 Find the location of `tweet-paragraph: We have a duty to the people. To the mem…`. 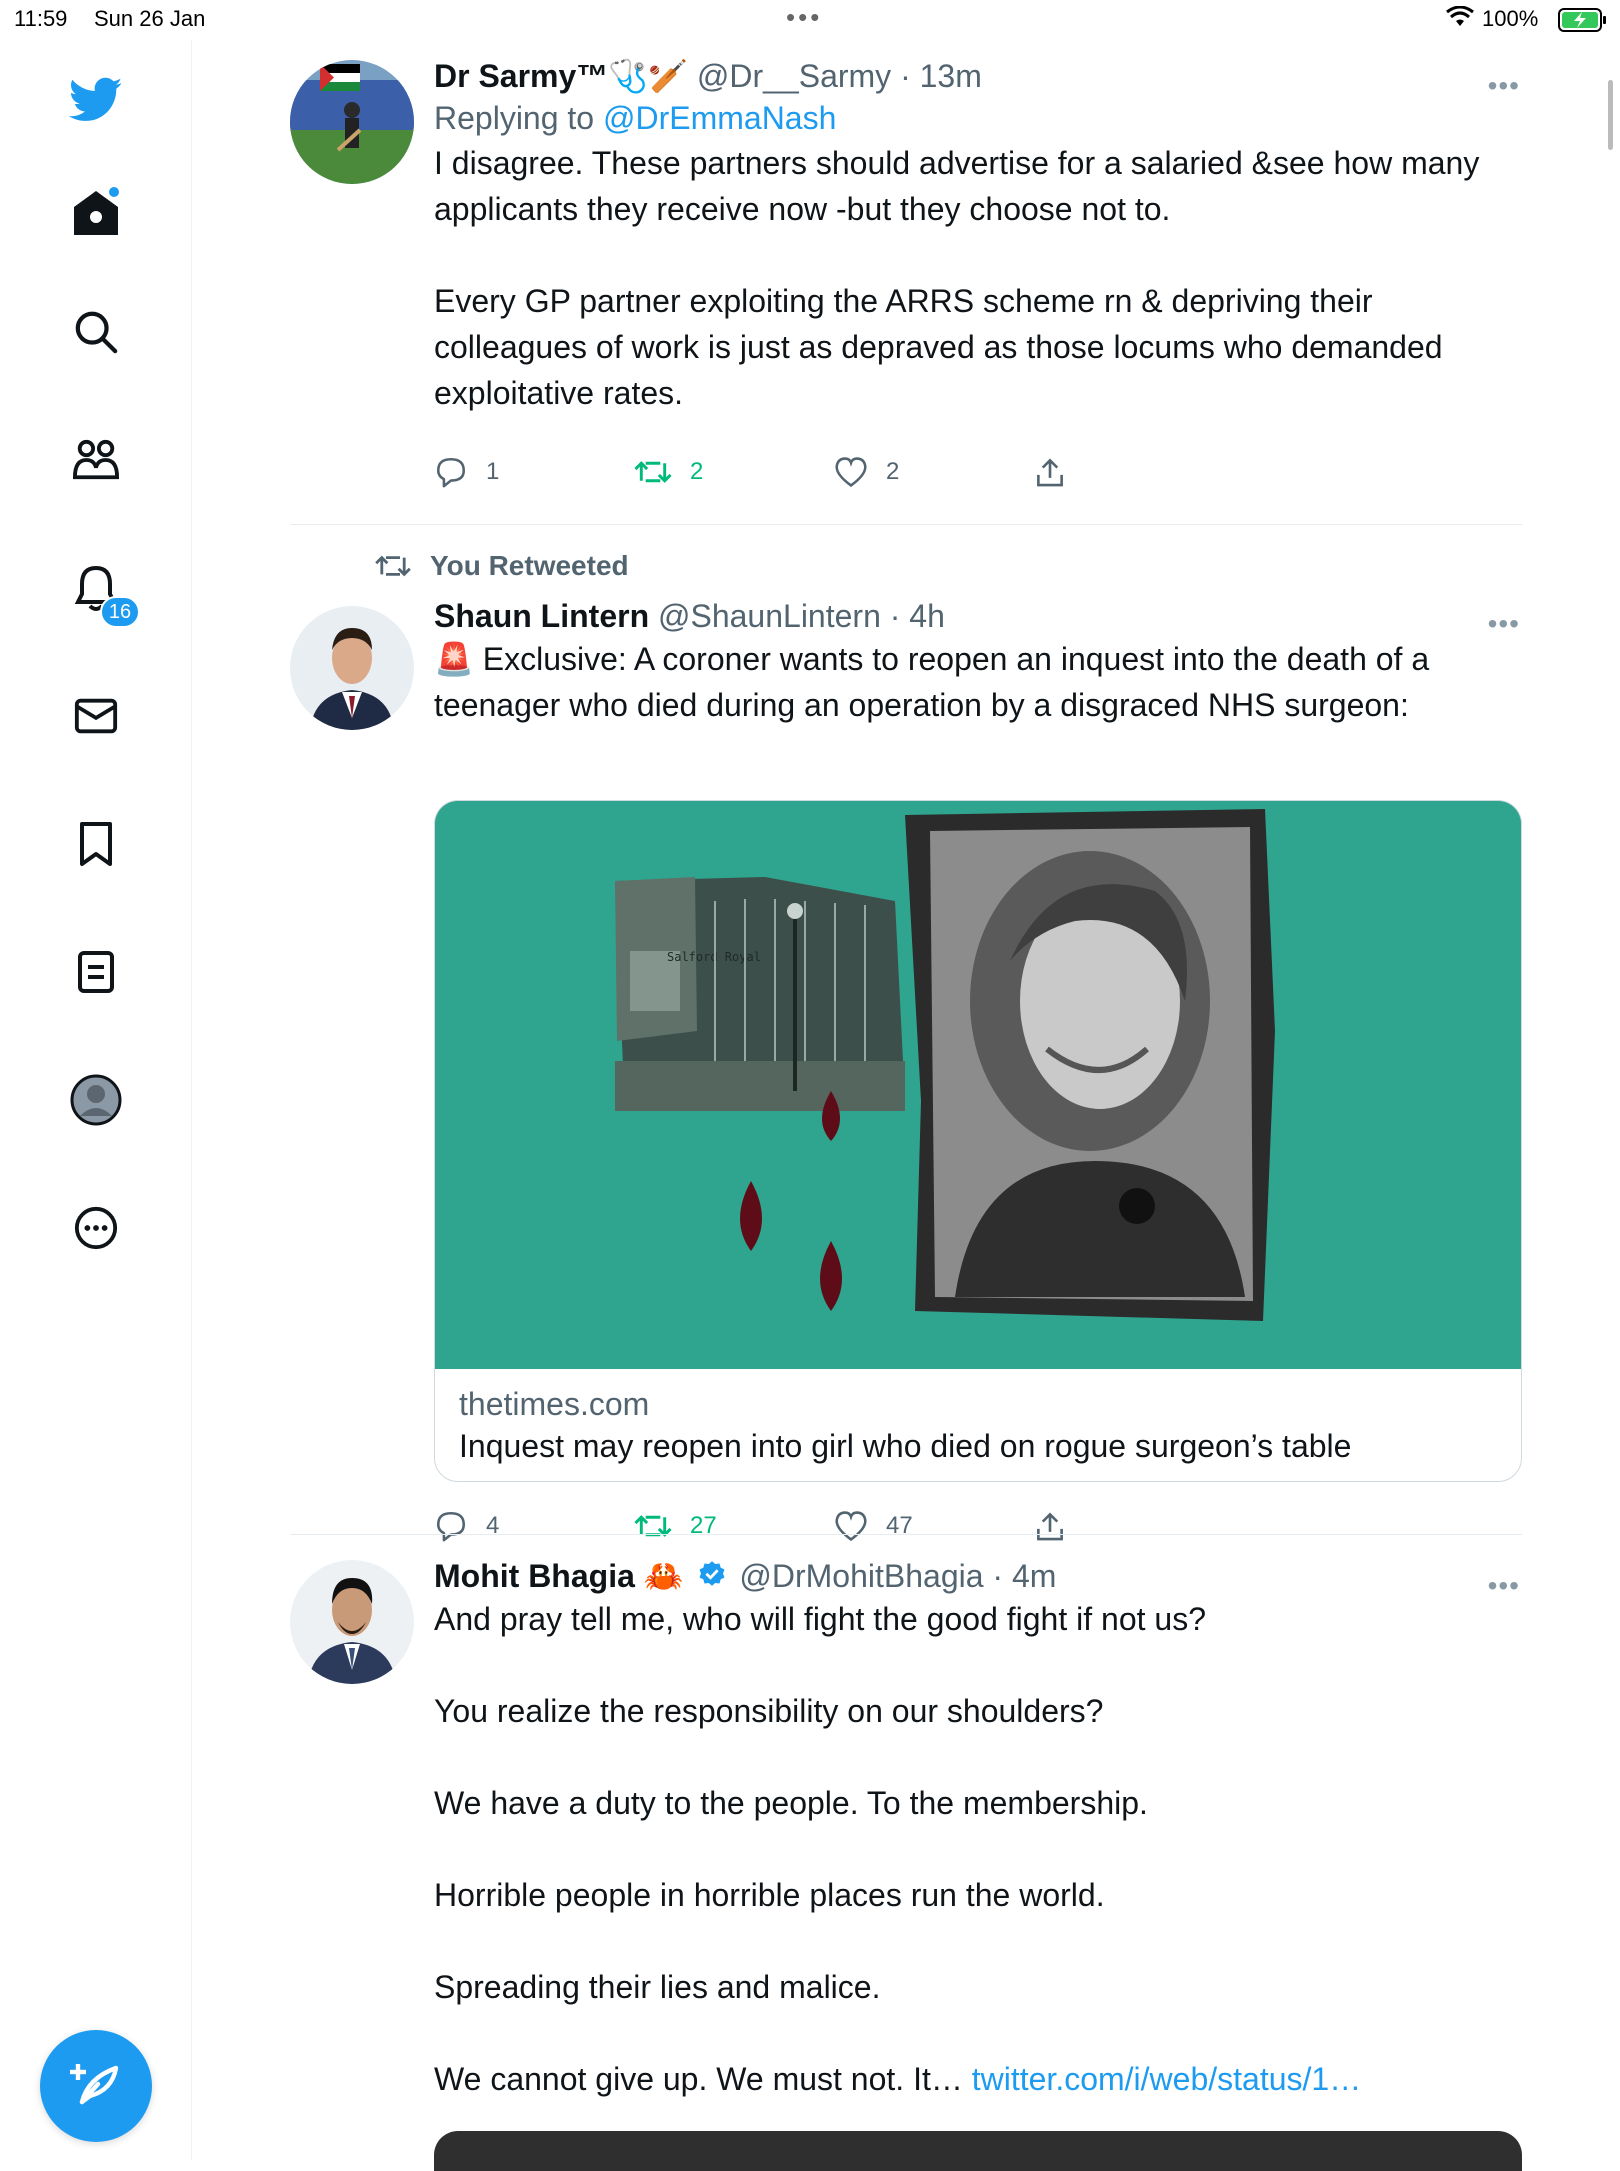

tweet-paragraph: We have a duty to the people. To the mem… is located at coordinates (791, 1803).